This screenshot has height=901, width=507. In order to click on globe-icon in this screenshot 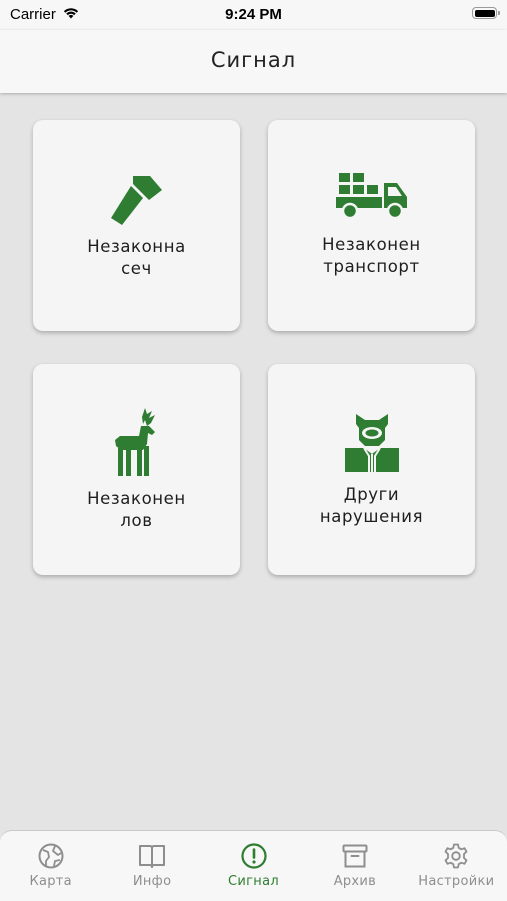, I will do `click(51, 856)`.